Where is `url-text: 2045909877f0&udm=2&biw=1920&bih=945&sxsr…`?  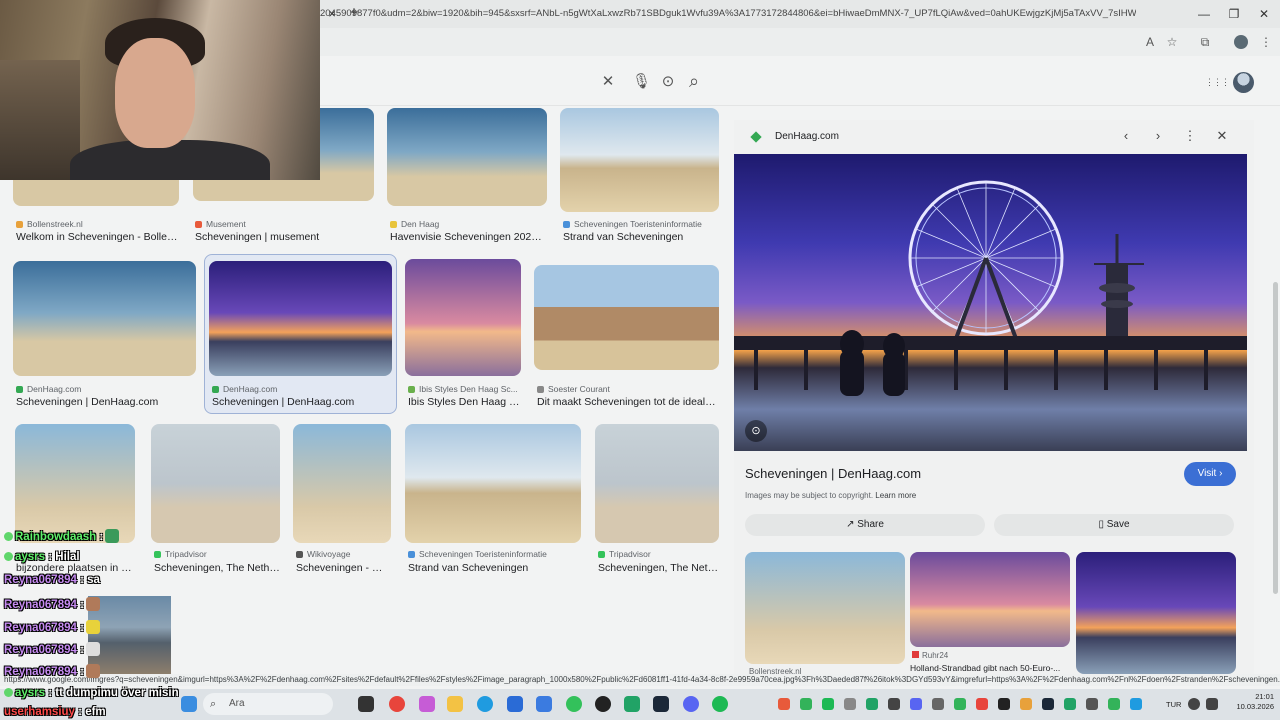 url-text: 2045909877f0&udm=2&biw=1920&bih=945&sxsr… is located at coordinates (728, 13).